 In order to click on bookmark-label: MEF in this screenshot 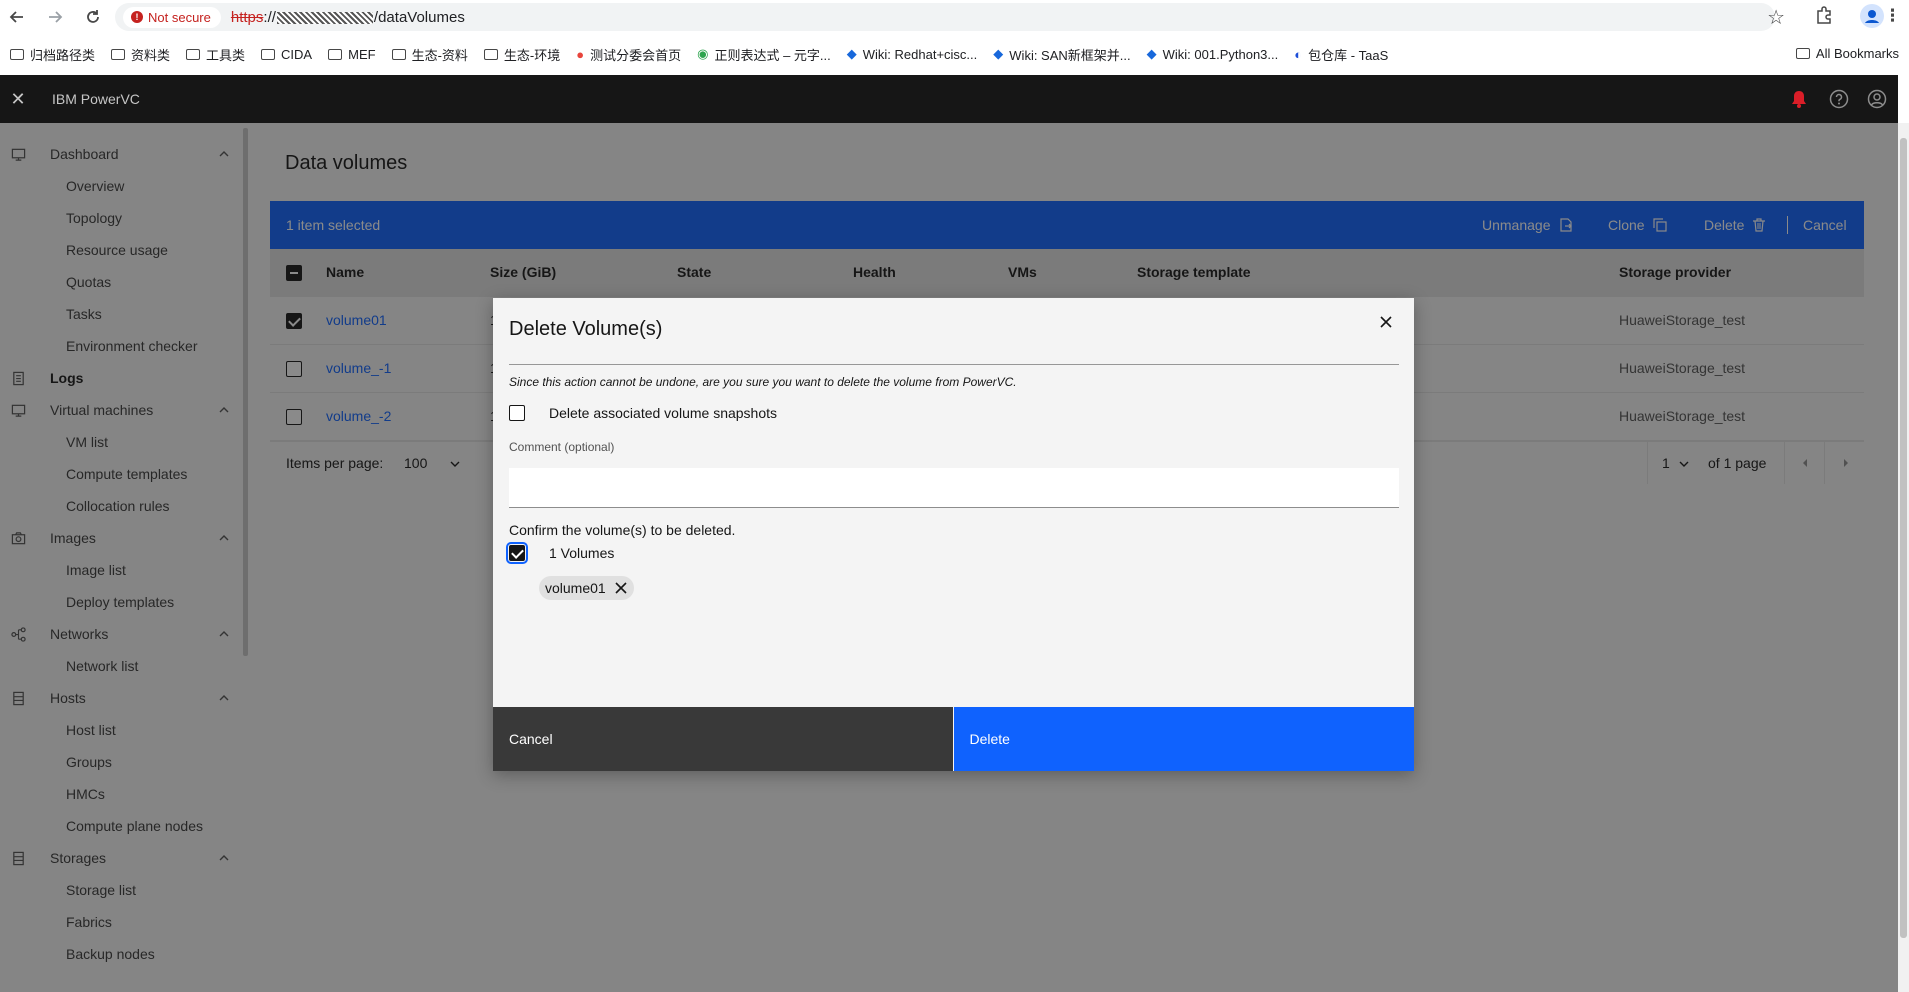, I will do `click(362, 54)`.